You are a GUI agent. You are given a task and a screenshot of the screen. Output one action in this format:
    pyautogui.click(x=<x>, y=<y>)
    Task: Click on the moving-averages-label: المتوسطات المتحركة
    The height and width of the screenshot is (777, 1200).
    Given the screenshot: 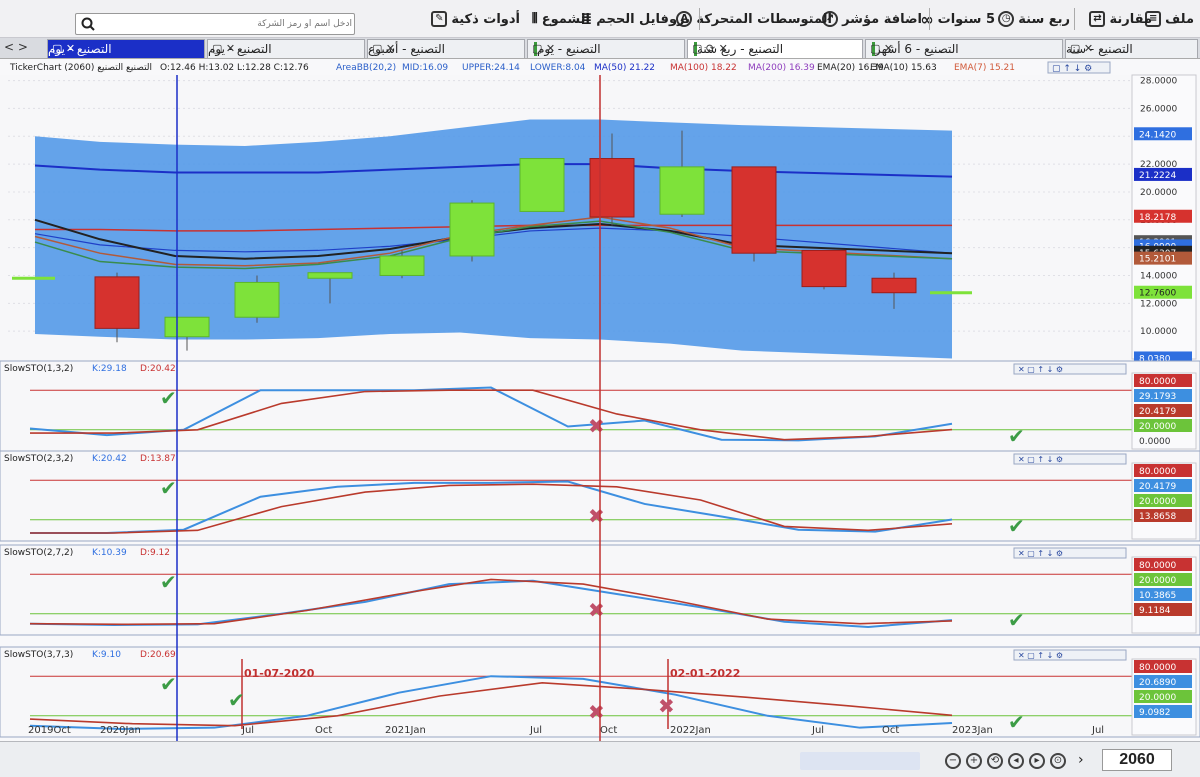 What is the action you would take?
    pyautogui.click(x=764, y=19)
    